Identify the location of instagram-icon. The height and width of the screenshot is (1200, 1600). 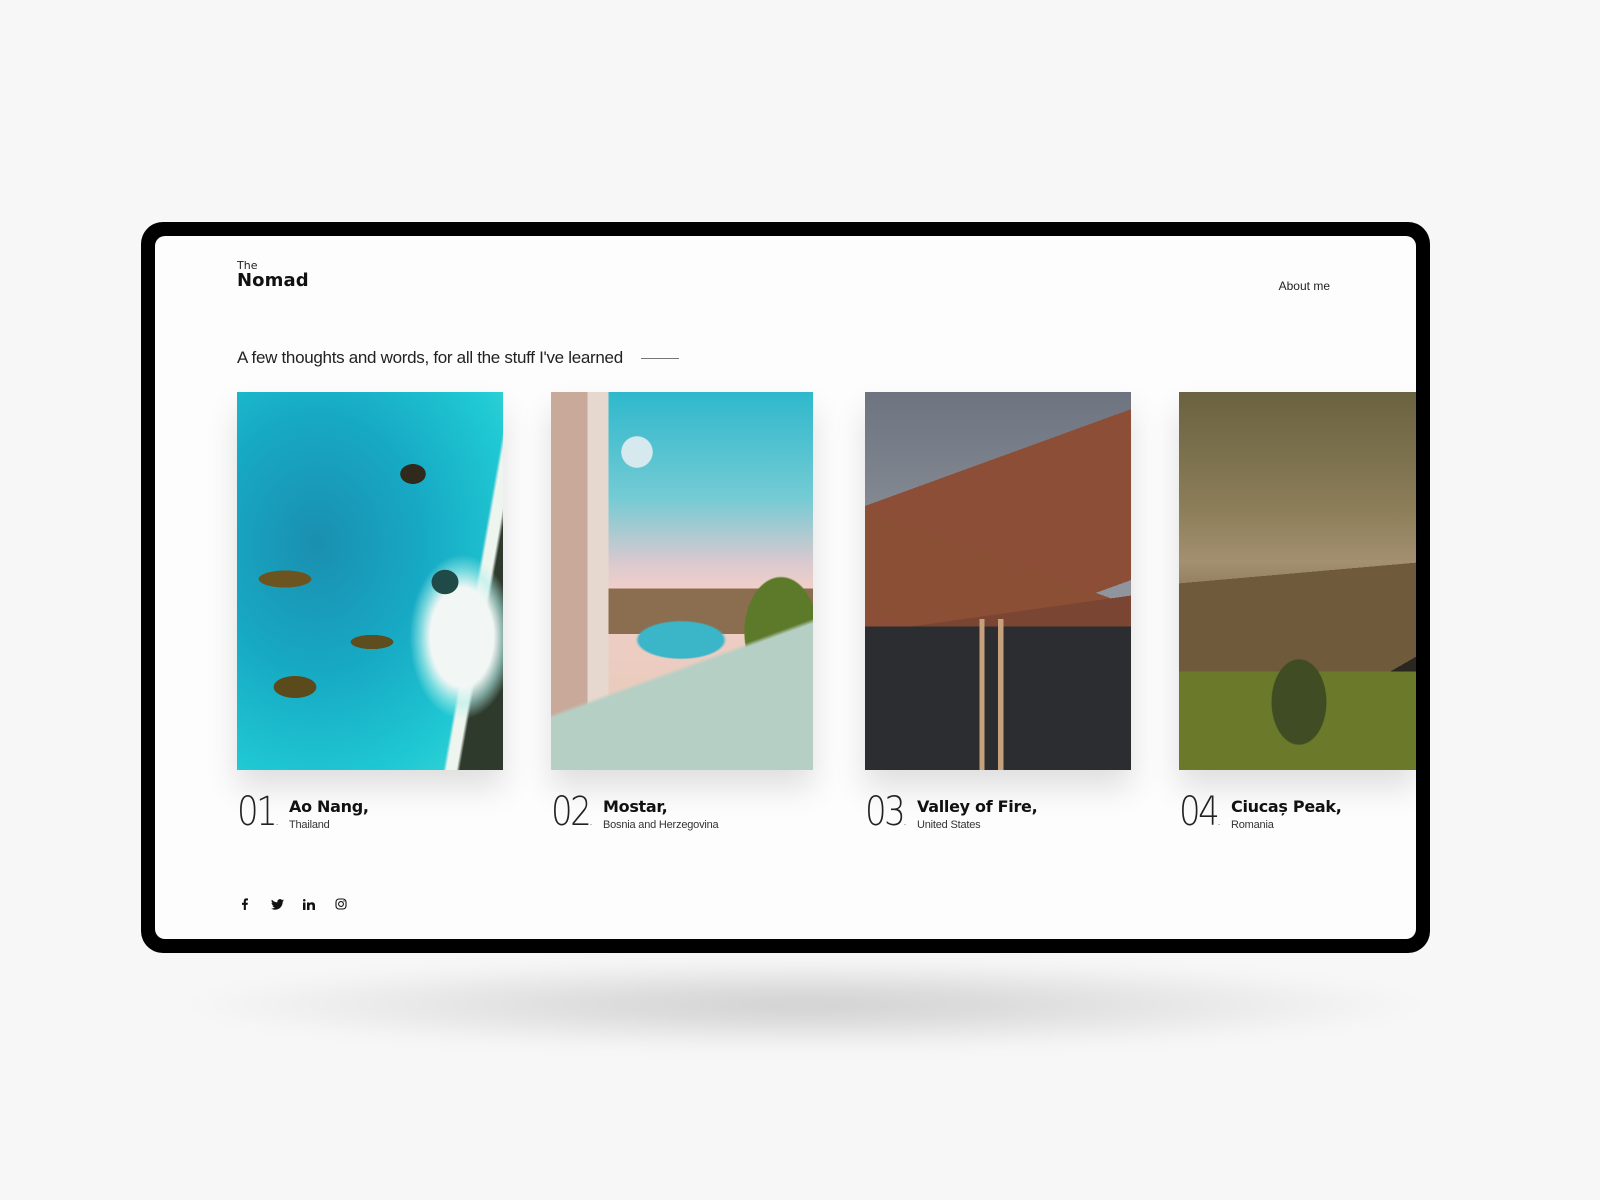
(341, 904).